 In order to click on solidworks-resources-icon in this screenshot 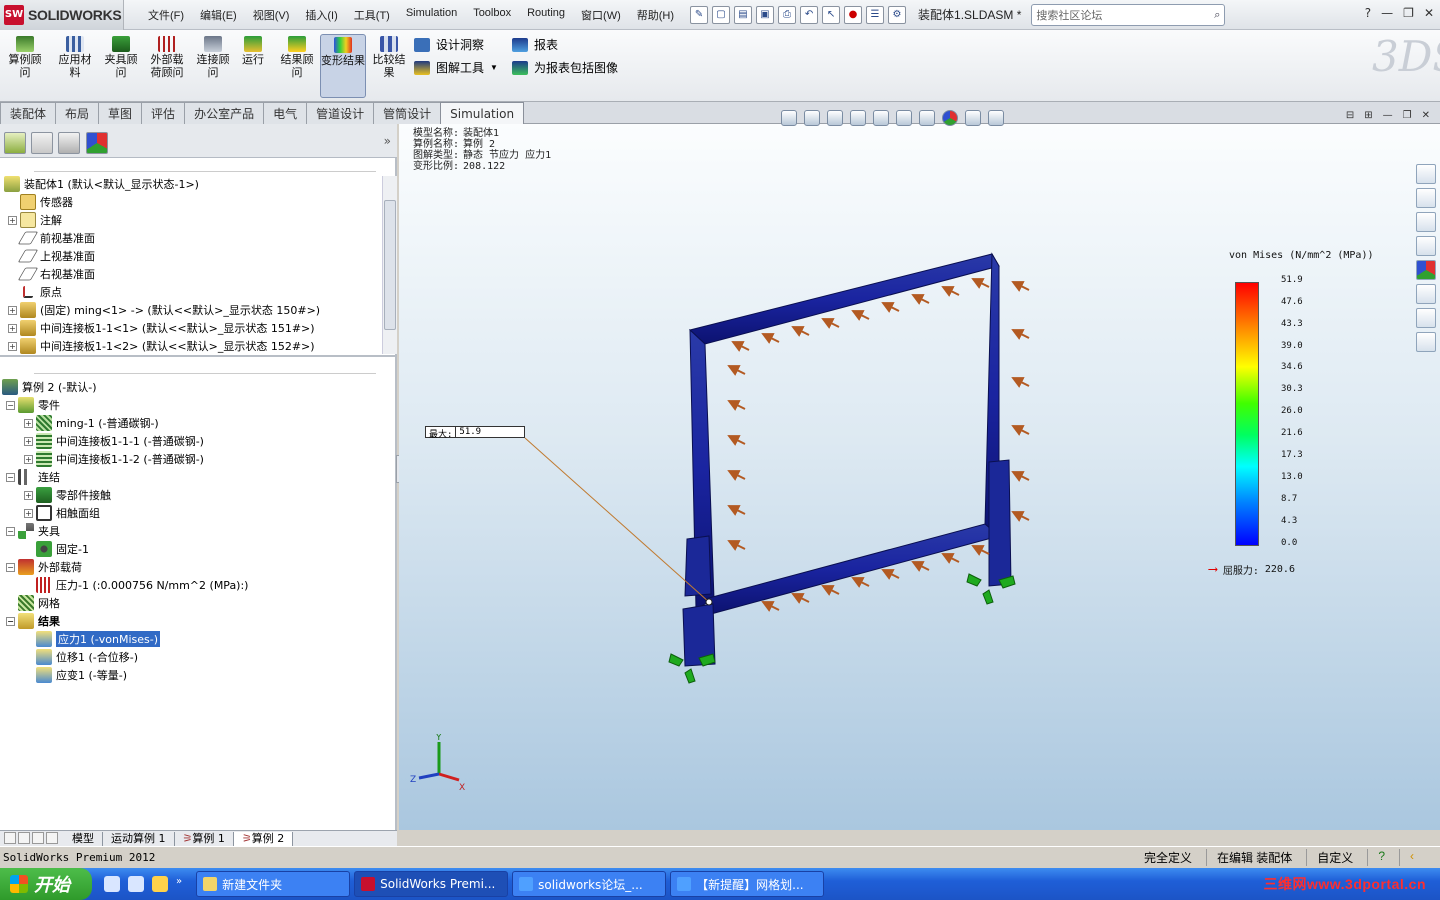, I will do `click(1426, 174)`.